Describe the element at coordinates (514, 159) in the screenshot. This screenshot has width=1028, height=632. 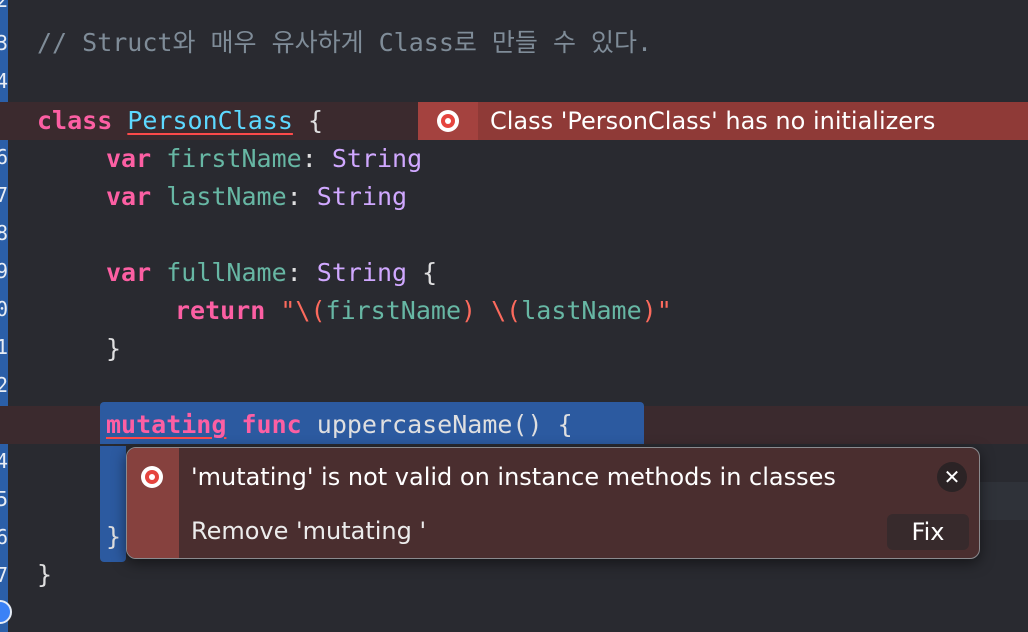
I see `code-line: var firstName: String` at that location.